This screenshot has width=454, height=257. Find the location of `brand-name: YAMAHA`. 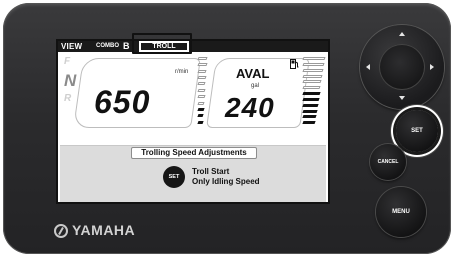

brand-name: YAMAHA is located at coordinates (104, 230).